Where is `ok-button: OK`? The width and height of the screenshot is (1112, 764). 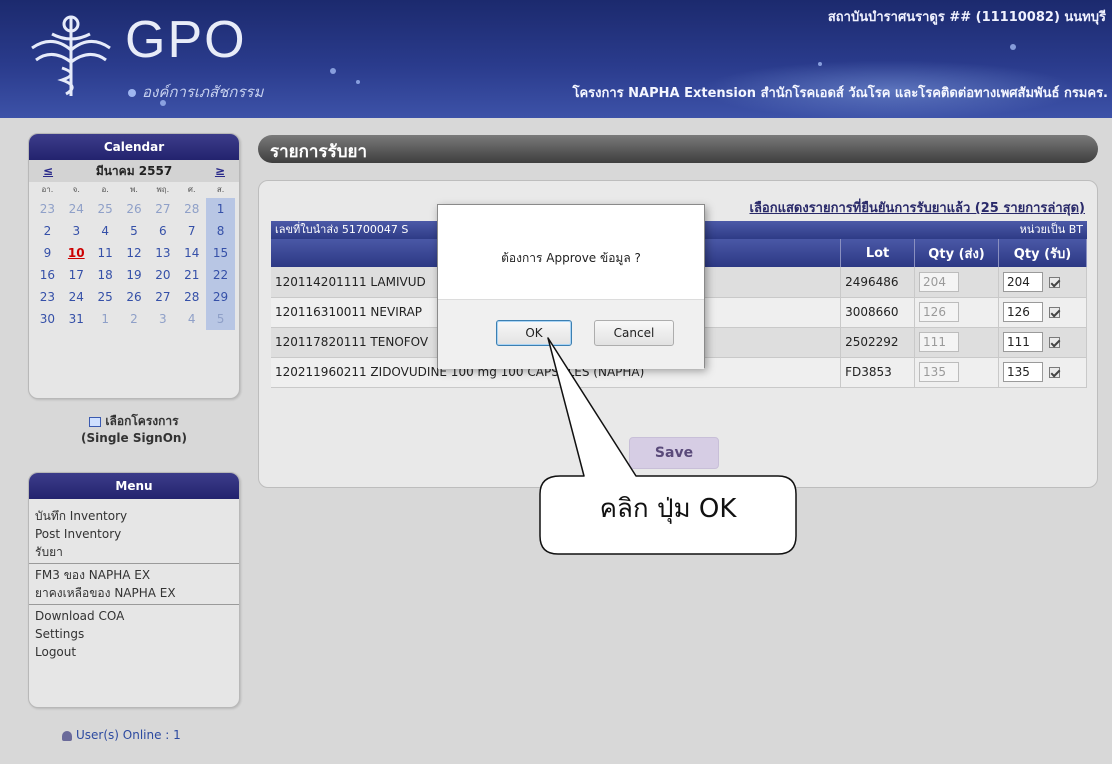
ok-button: OK is located at coordinates (534, 333).